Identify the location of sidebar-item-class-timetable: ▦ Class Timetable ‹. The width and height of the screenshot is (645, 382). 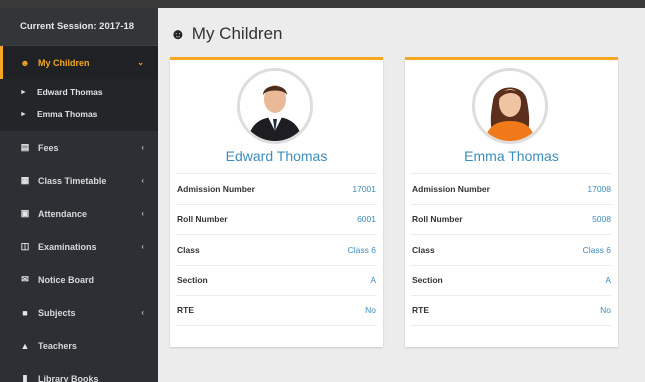
(79, 180).